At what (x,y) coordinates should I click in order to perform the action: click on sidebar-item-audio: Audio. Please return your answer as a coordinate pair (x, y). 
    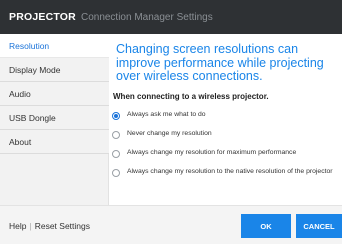
    Looking at the image, I should click on (54, 94).